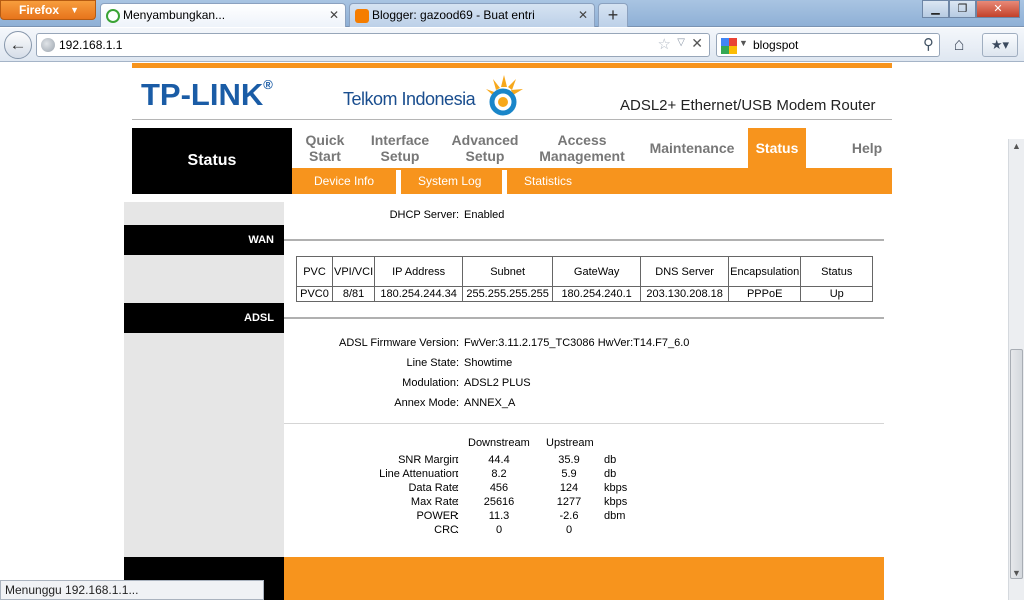 This screenshot has width=1024, height=600. I want to click on menu-interface-setup: Interface Setup, so click(400, 148).